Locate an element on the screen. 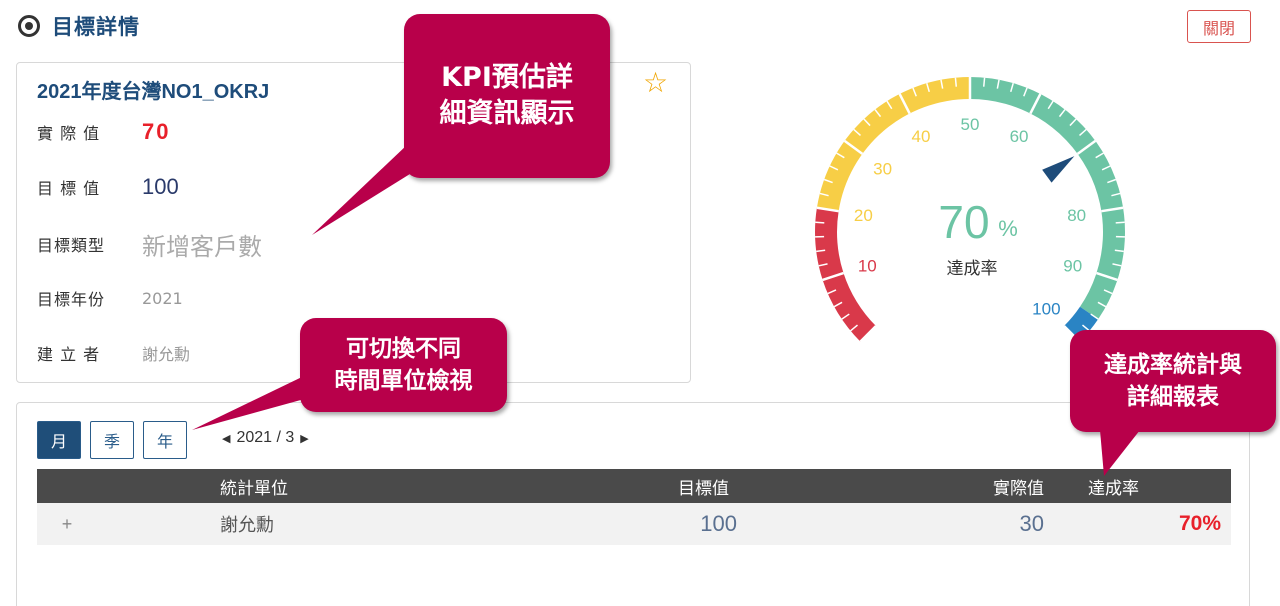 The width and height of the screenshot is (1280, 606). table-header: 統計單位 目標值 實際值 達成率 is located at coordinates (634, 486).